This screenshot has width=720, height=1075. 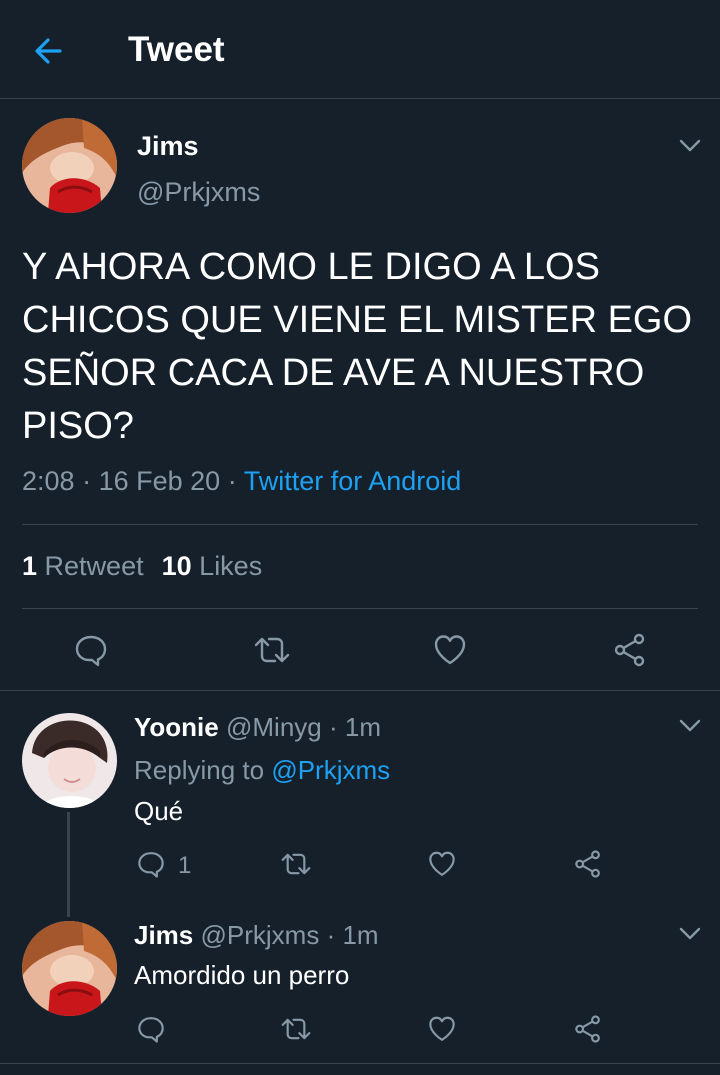 What do you see at coordinates (260, 935) in the screenshot?
I see `reply-author-handle: @Prkjxms` at bounding box center [260, 935].